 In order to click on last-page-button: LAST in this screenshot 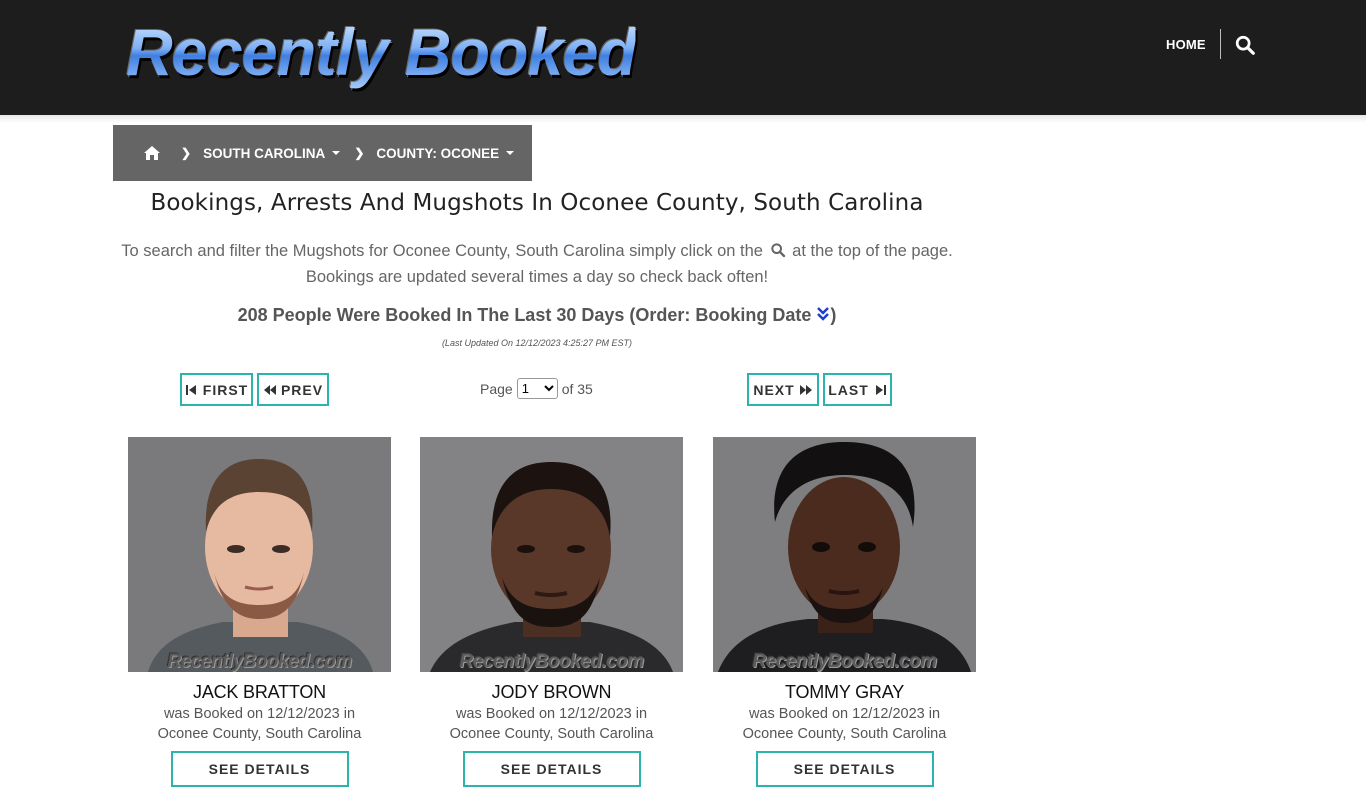, I will do `click(857, 389)`.